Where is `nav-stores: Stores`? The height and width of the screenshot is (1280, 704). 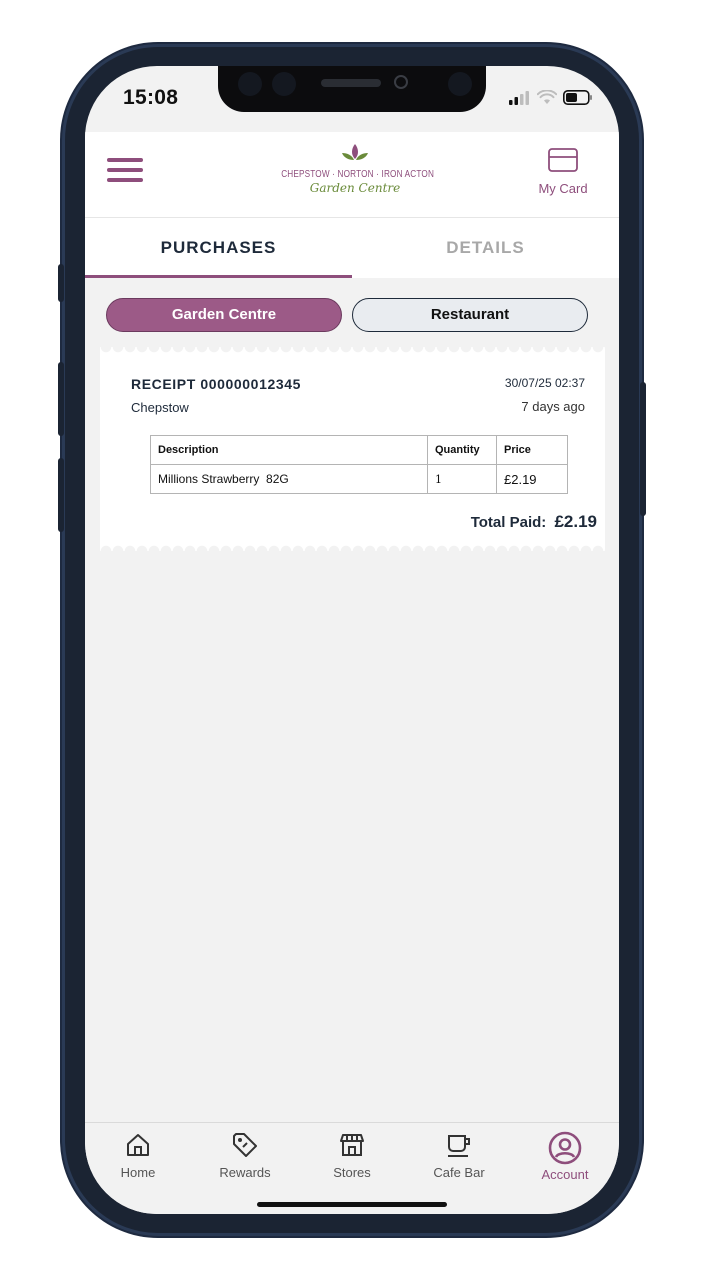
nav-stores: Stores is located at coordinates (352, 1155).